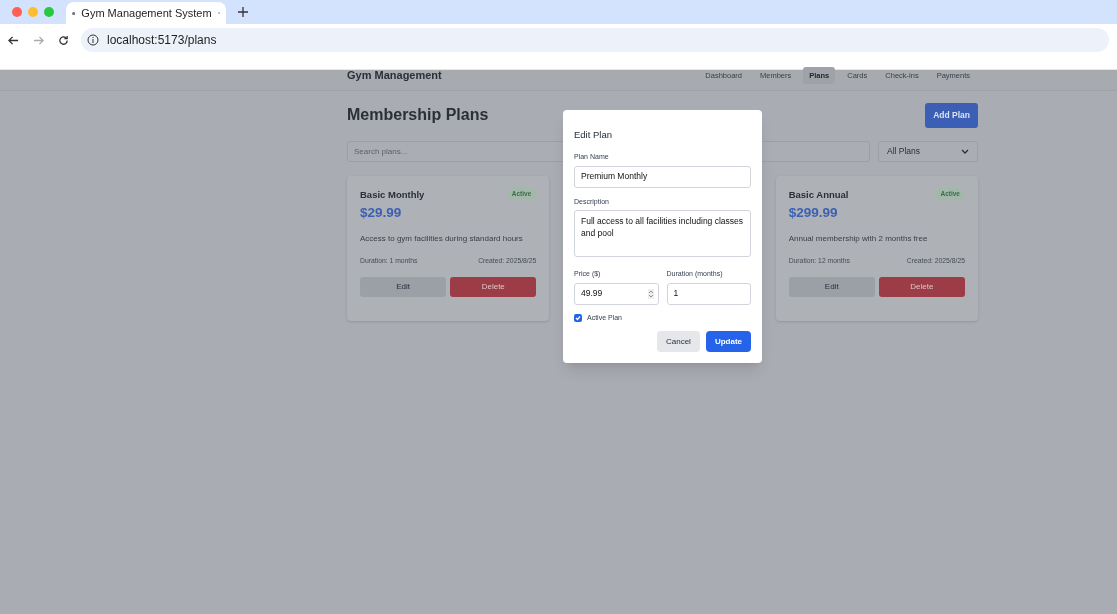  I want to click on address-bar: localhost:5173/plans, so click(595, 40).